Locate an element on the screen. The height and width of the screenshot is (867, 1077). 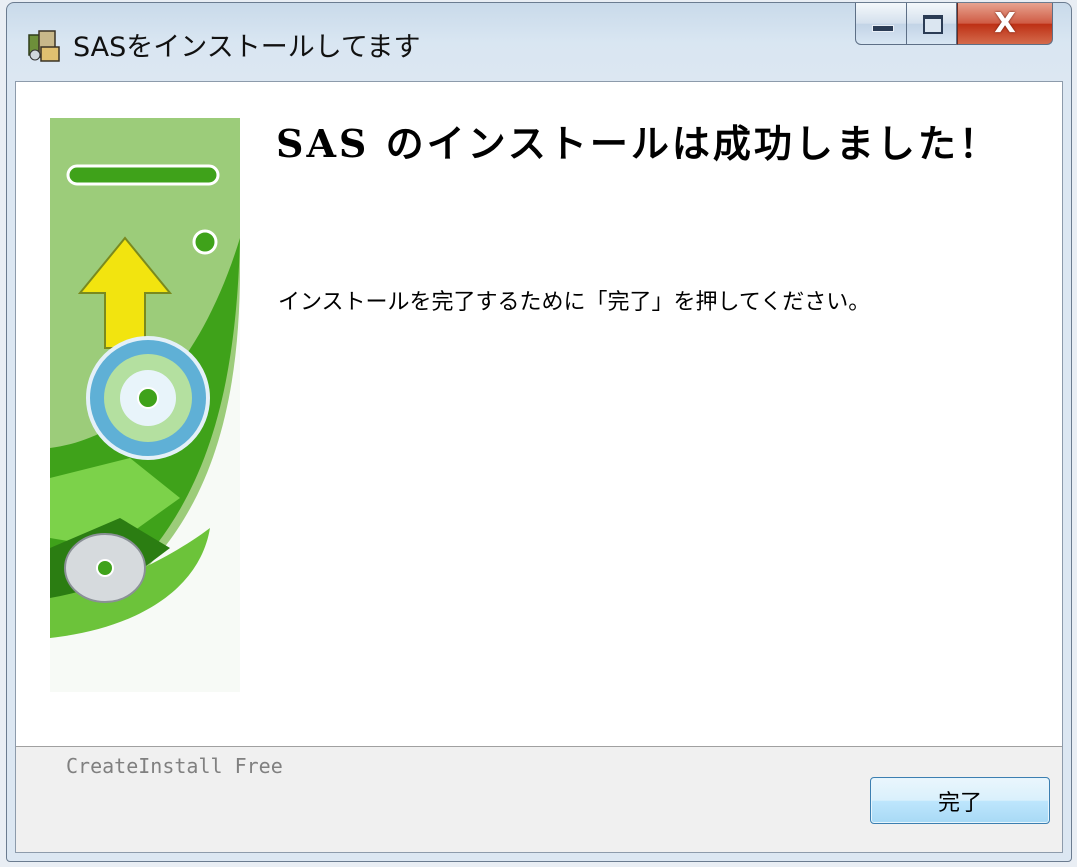
window-title: SASをインストールしてます is located at coordinates (247, 47).